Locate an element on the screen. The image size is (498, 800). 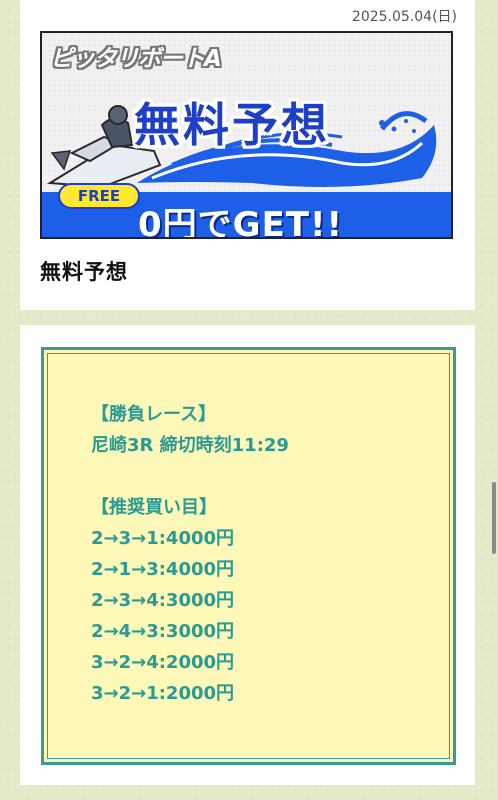
card-caption: 無料予想 is located at coordinates (84, 271).